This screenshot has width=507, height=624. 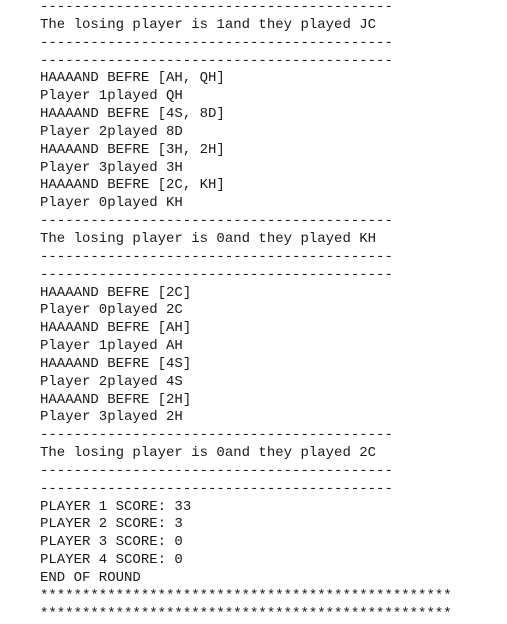 What do you see at coordinates (116, 399) in the screenshot?
I see `hand-before-line: HAAAAND BEFRE [2H]` at bounding box center [116, 399].